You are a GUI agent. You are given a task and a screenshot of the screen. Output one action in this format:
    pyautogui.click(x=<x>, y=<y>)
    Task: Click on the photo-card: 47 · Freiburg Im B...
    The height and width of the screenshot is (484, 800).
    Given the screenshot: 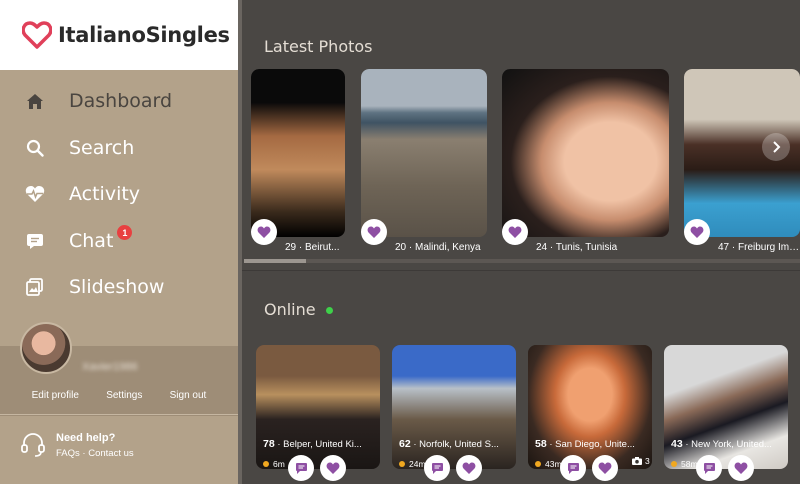 What is the action you would take?
    pyautogui.click(x=742, y=162)
    